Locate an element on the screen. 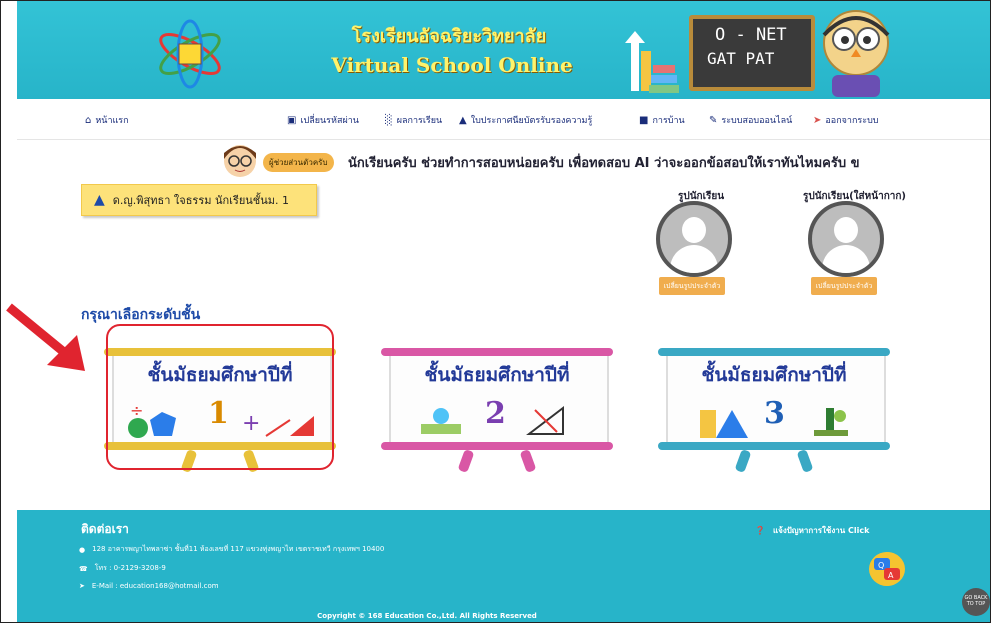  email-text: E-Mail : education168@hotmail.com is located at coordinates (155, 586).